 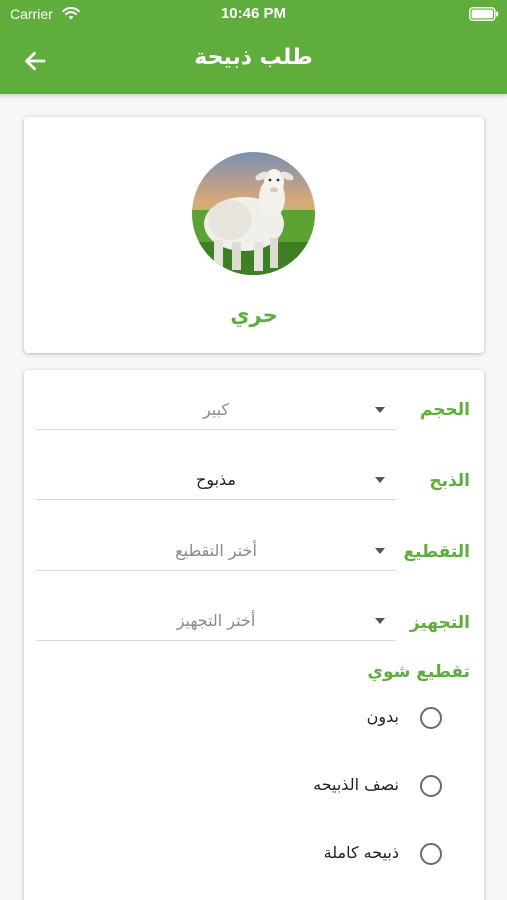 I want to click on status-bar: Carrier 10:46 PM, so click(x=253, y=14).